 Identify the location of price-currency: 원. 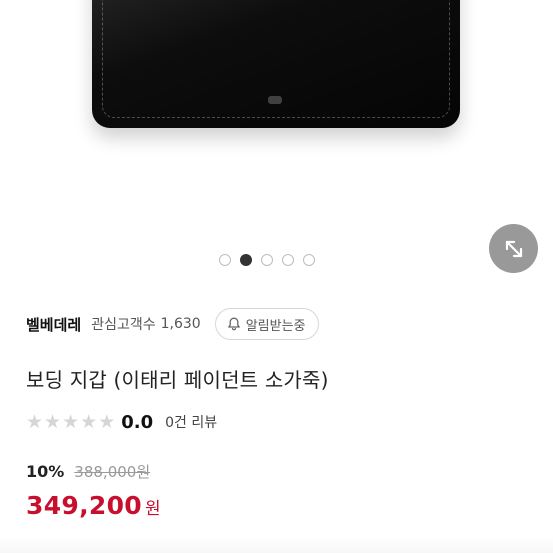
(152, 509).